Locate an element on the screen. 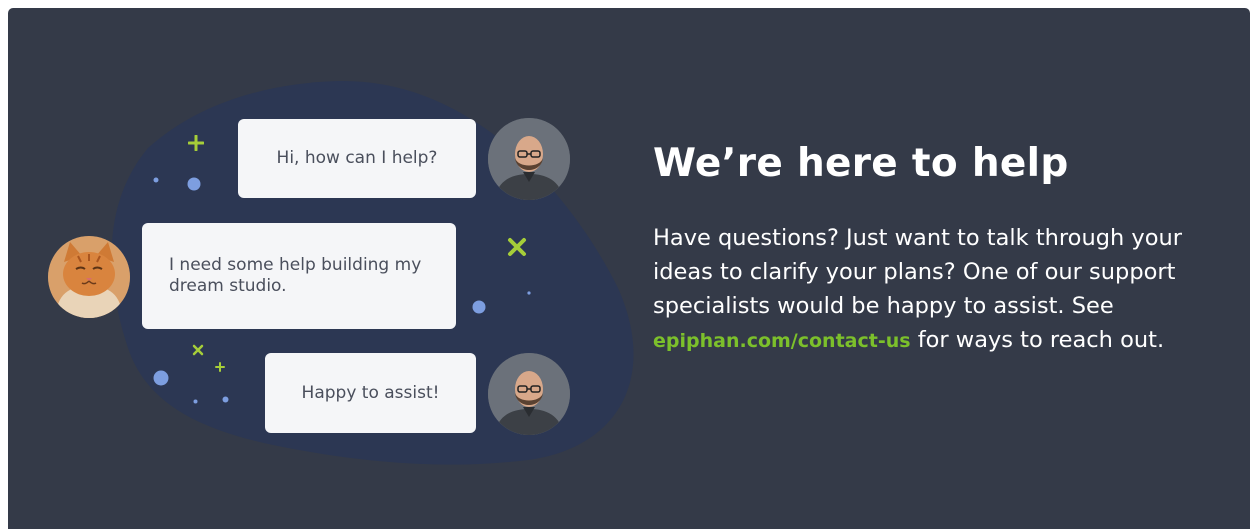  help-description-text-end: for ways to reach out. is located at coordinates (1037, 340).